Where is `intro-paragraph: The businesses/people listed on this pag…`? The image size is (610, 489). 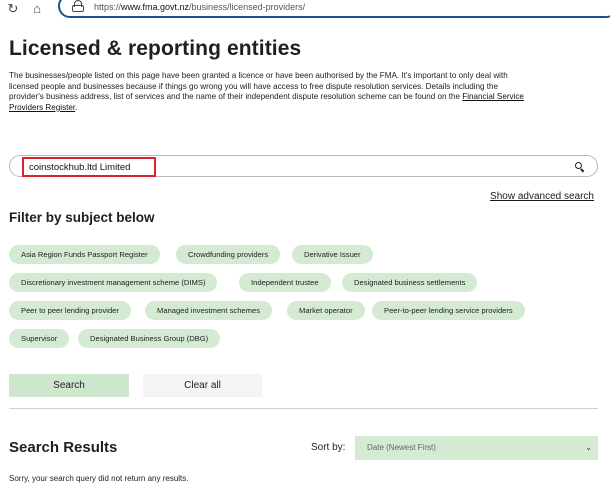 intro-paragraph: The businesses/people listed on this pag… is located at coordinates (266, 91).